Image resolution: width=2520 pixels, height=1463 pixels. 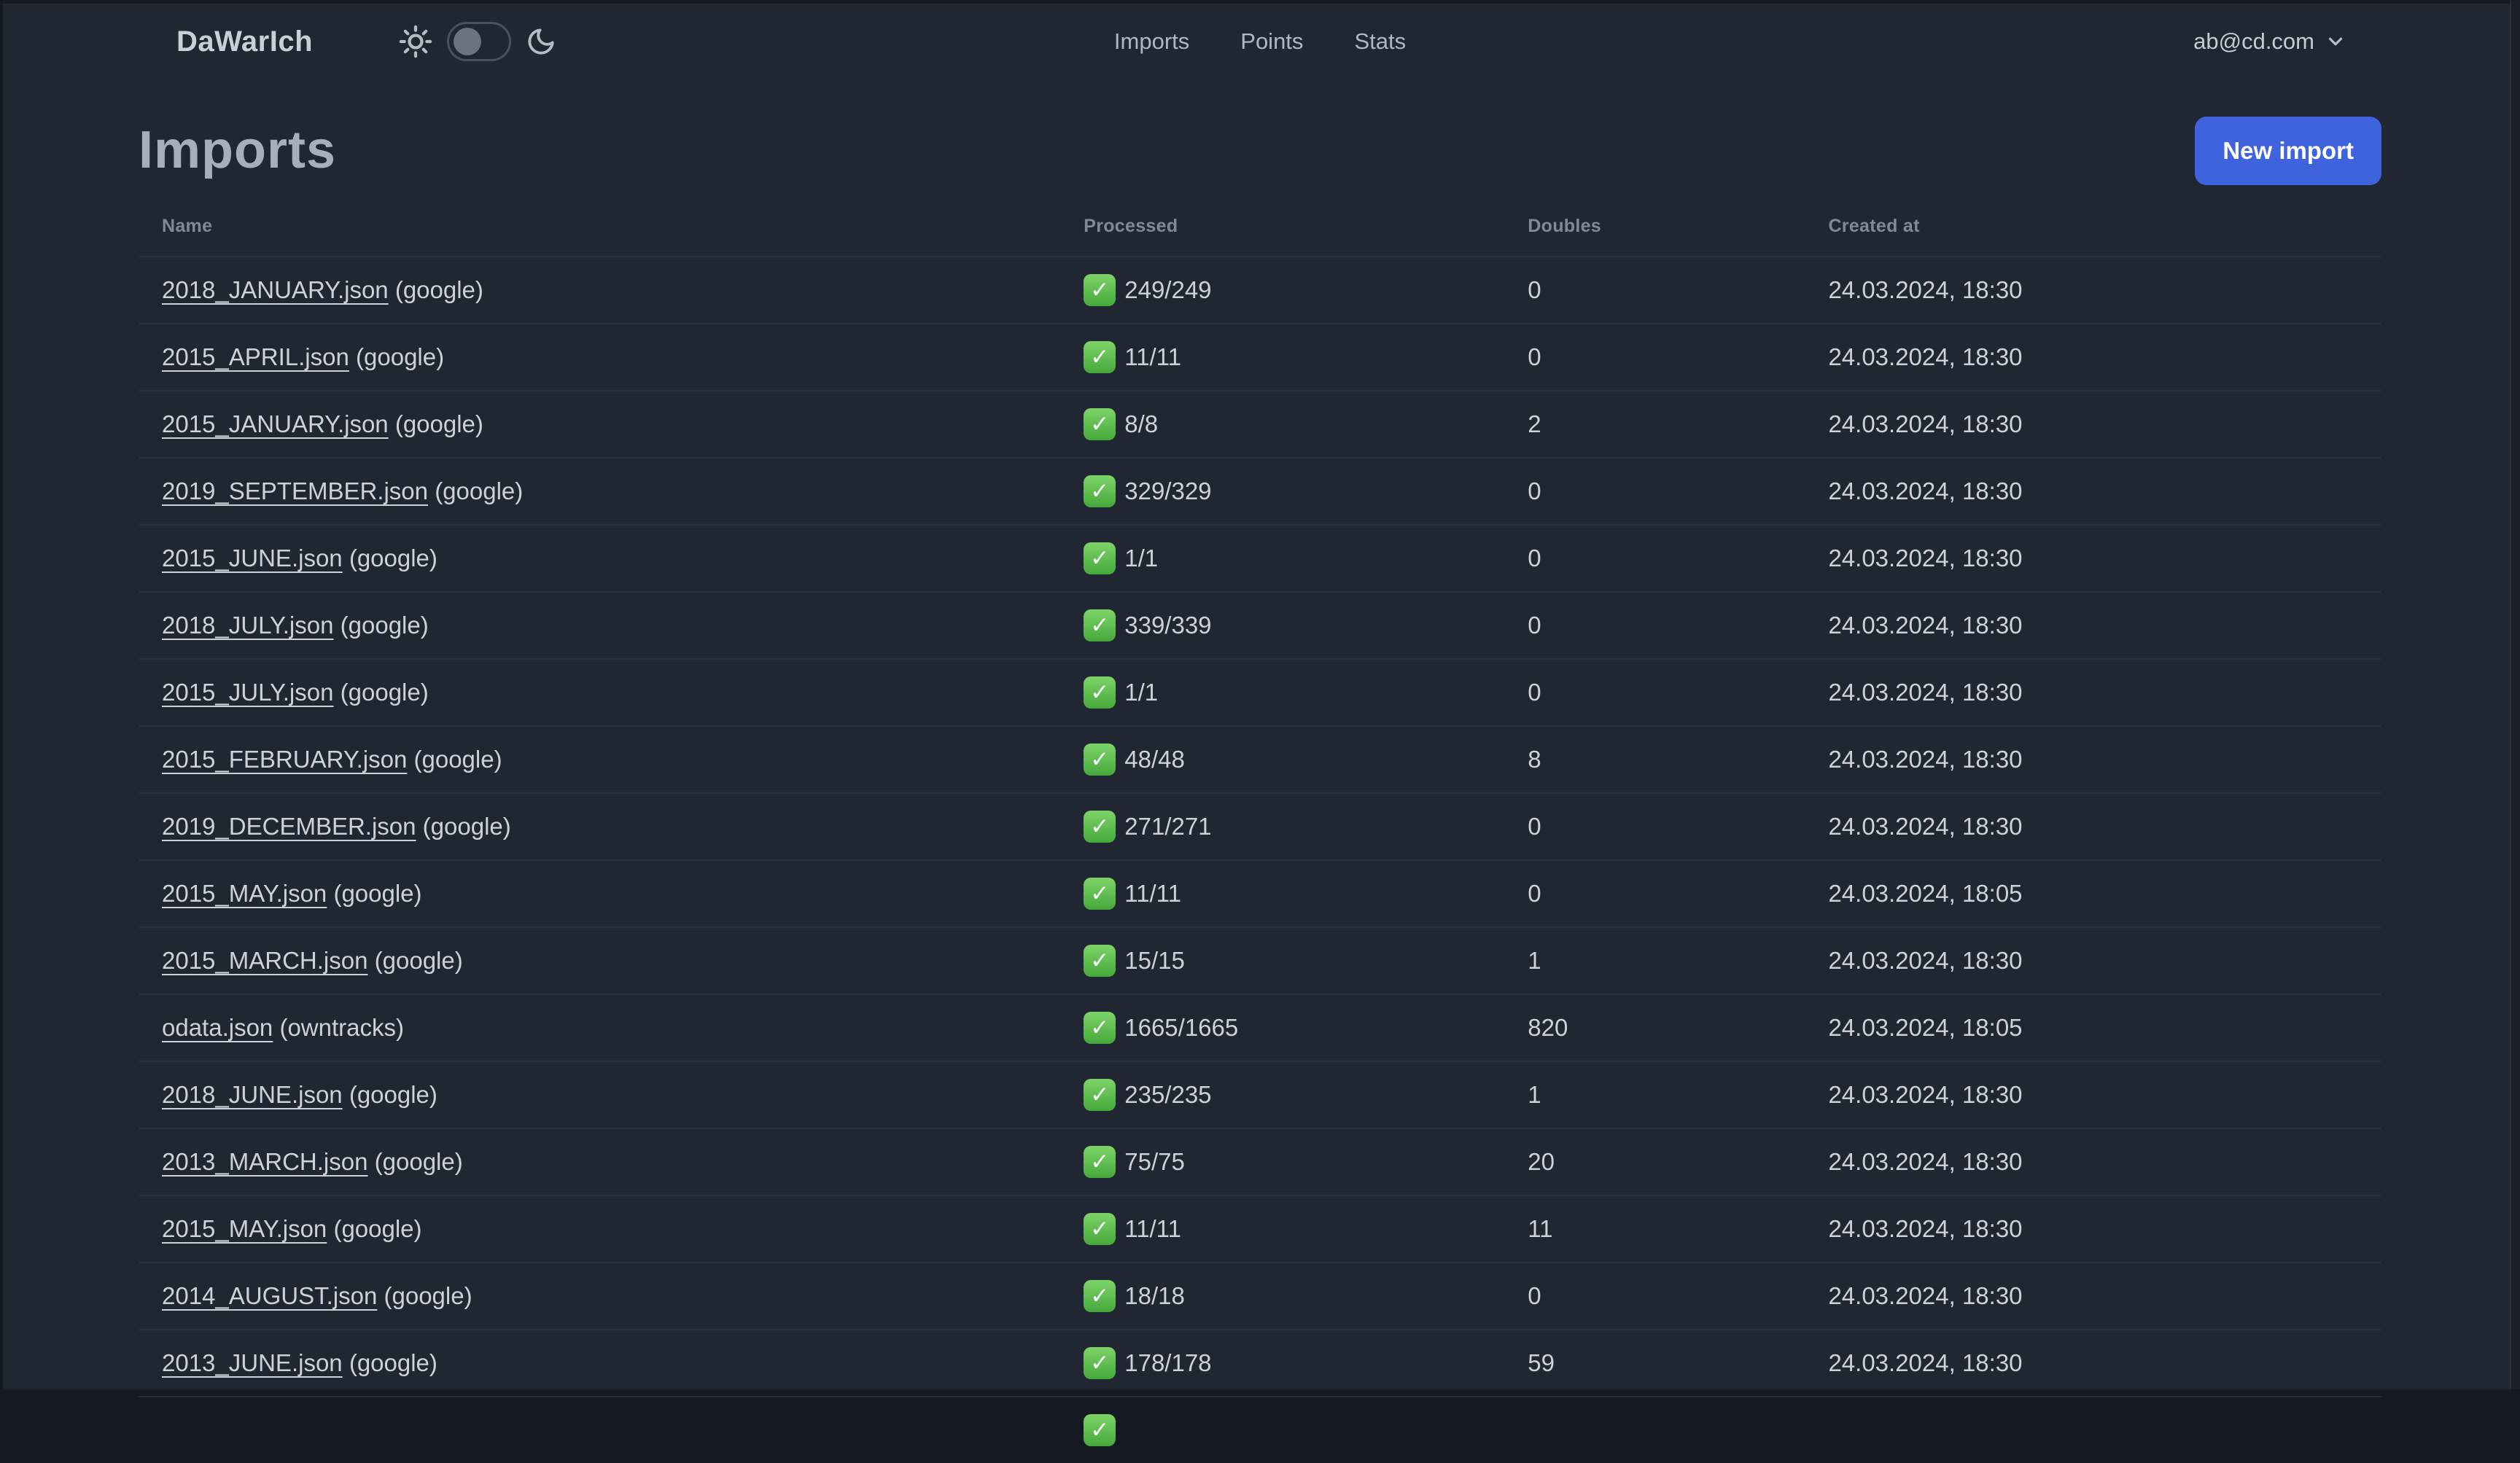 What do you see at coordinates (1380, 42) in the screenshot?
I see `nav-stats: Stats` at bounding box center [1380, 42].